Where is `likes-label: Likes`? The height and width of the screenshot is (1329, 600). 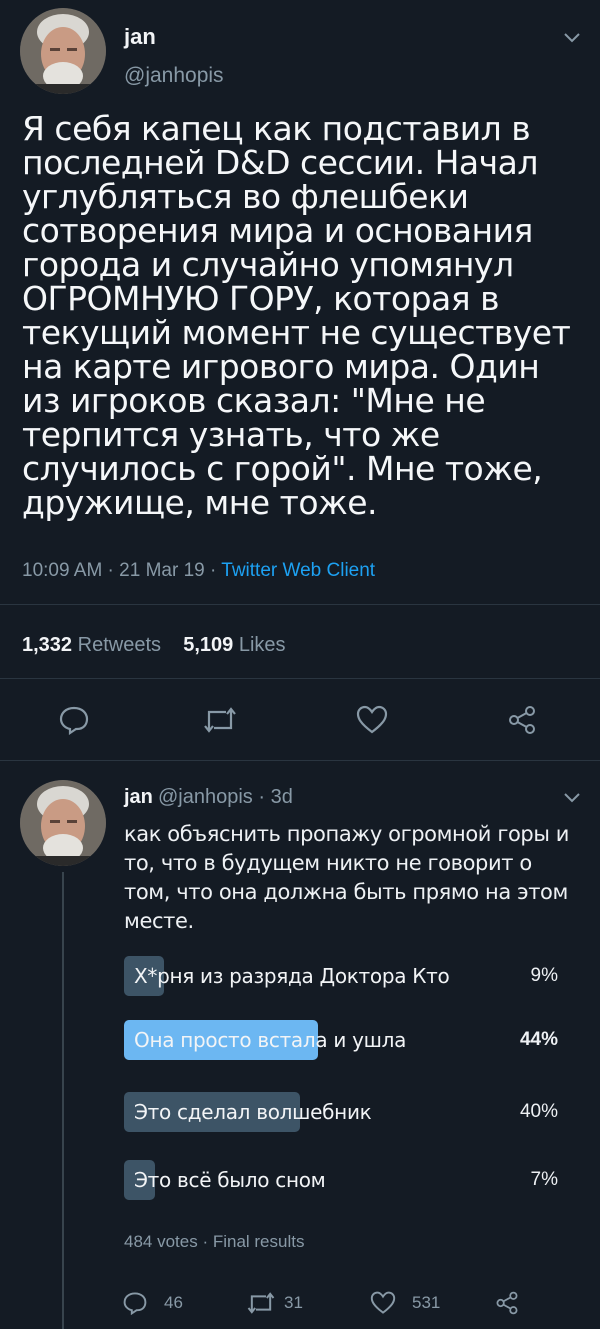 likes-label: Likes is located at coordinates (262, 645).